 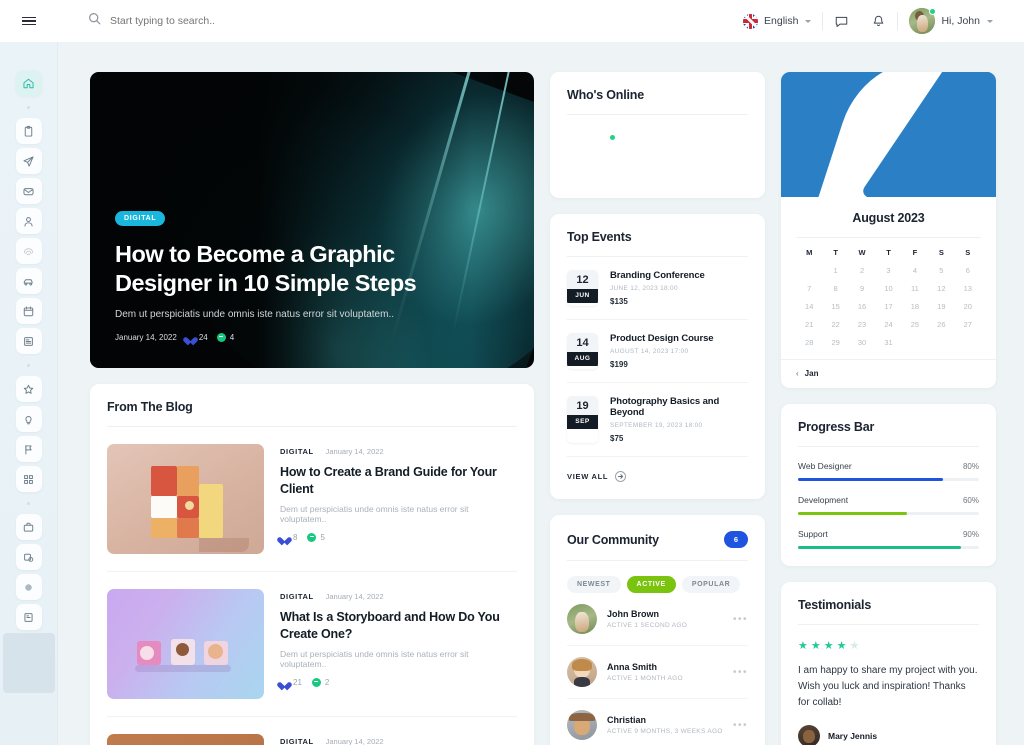 What do you see at coordinates (28, 221) in the screenshot?
I see `sidebar-item-profile` at bounding box center [28, 221].